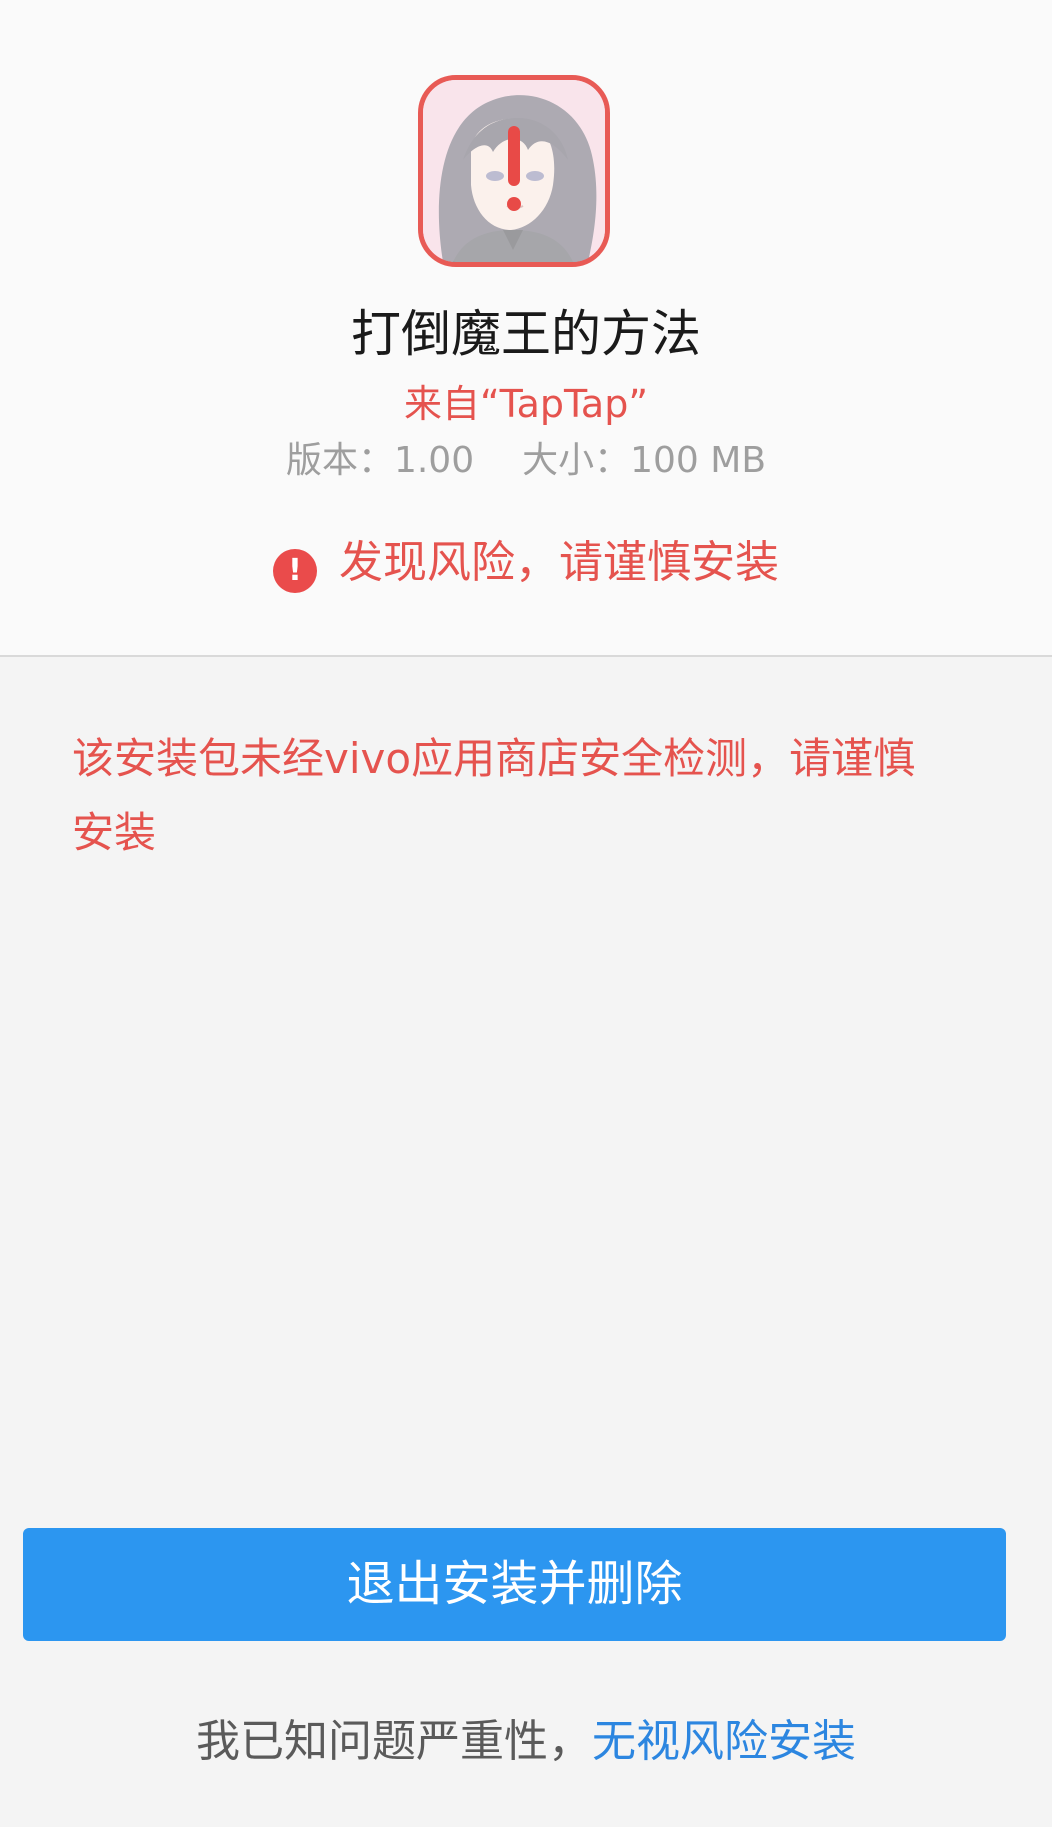 This screenshot has width=1052, height=1827. I want to click on exclamation-icon, so click(514, 168).